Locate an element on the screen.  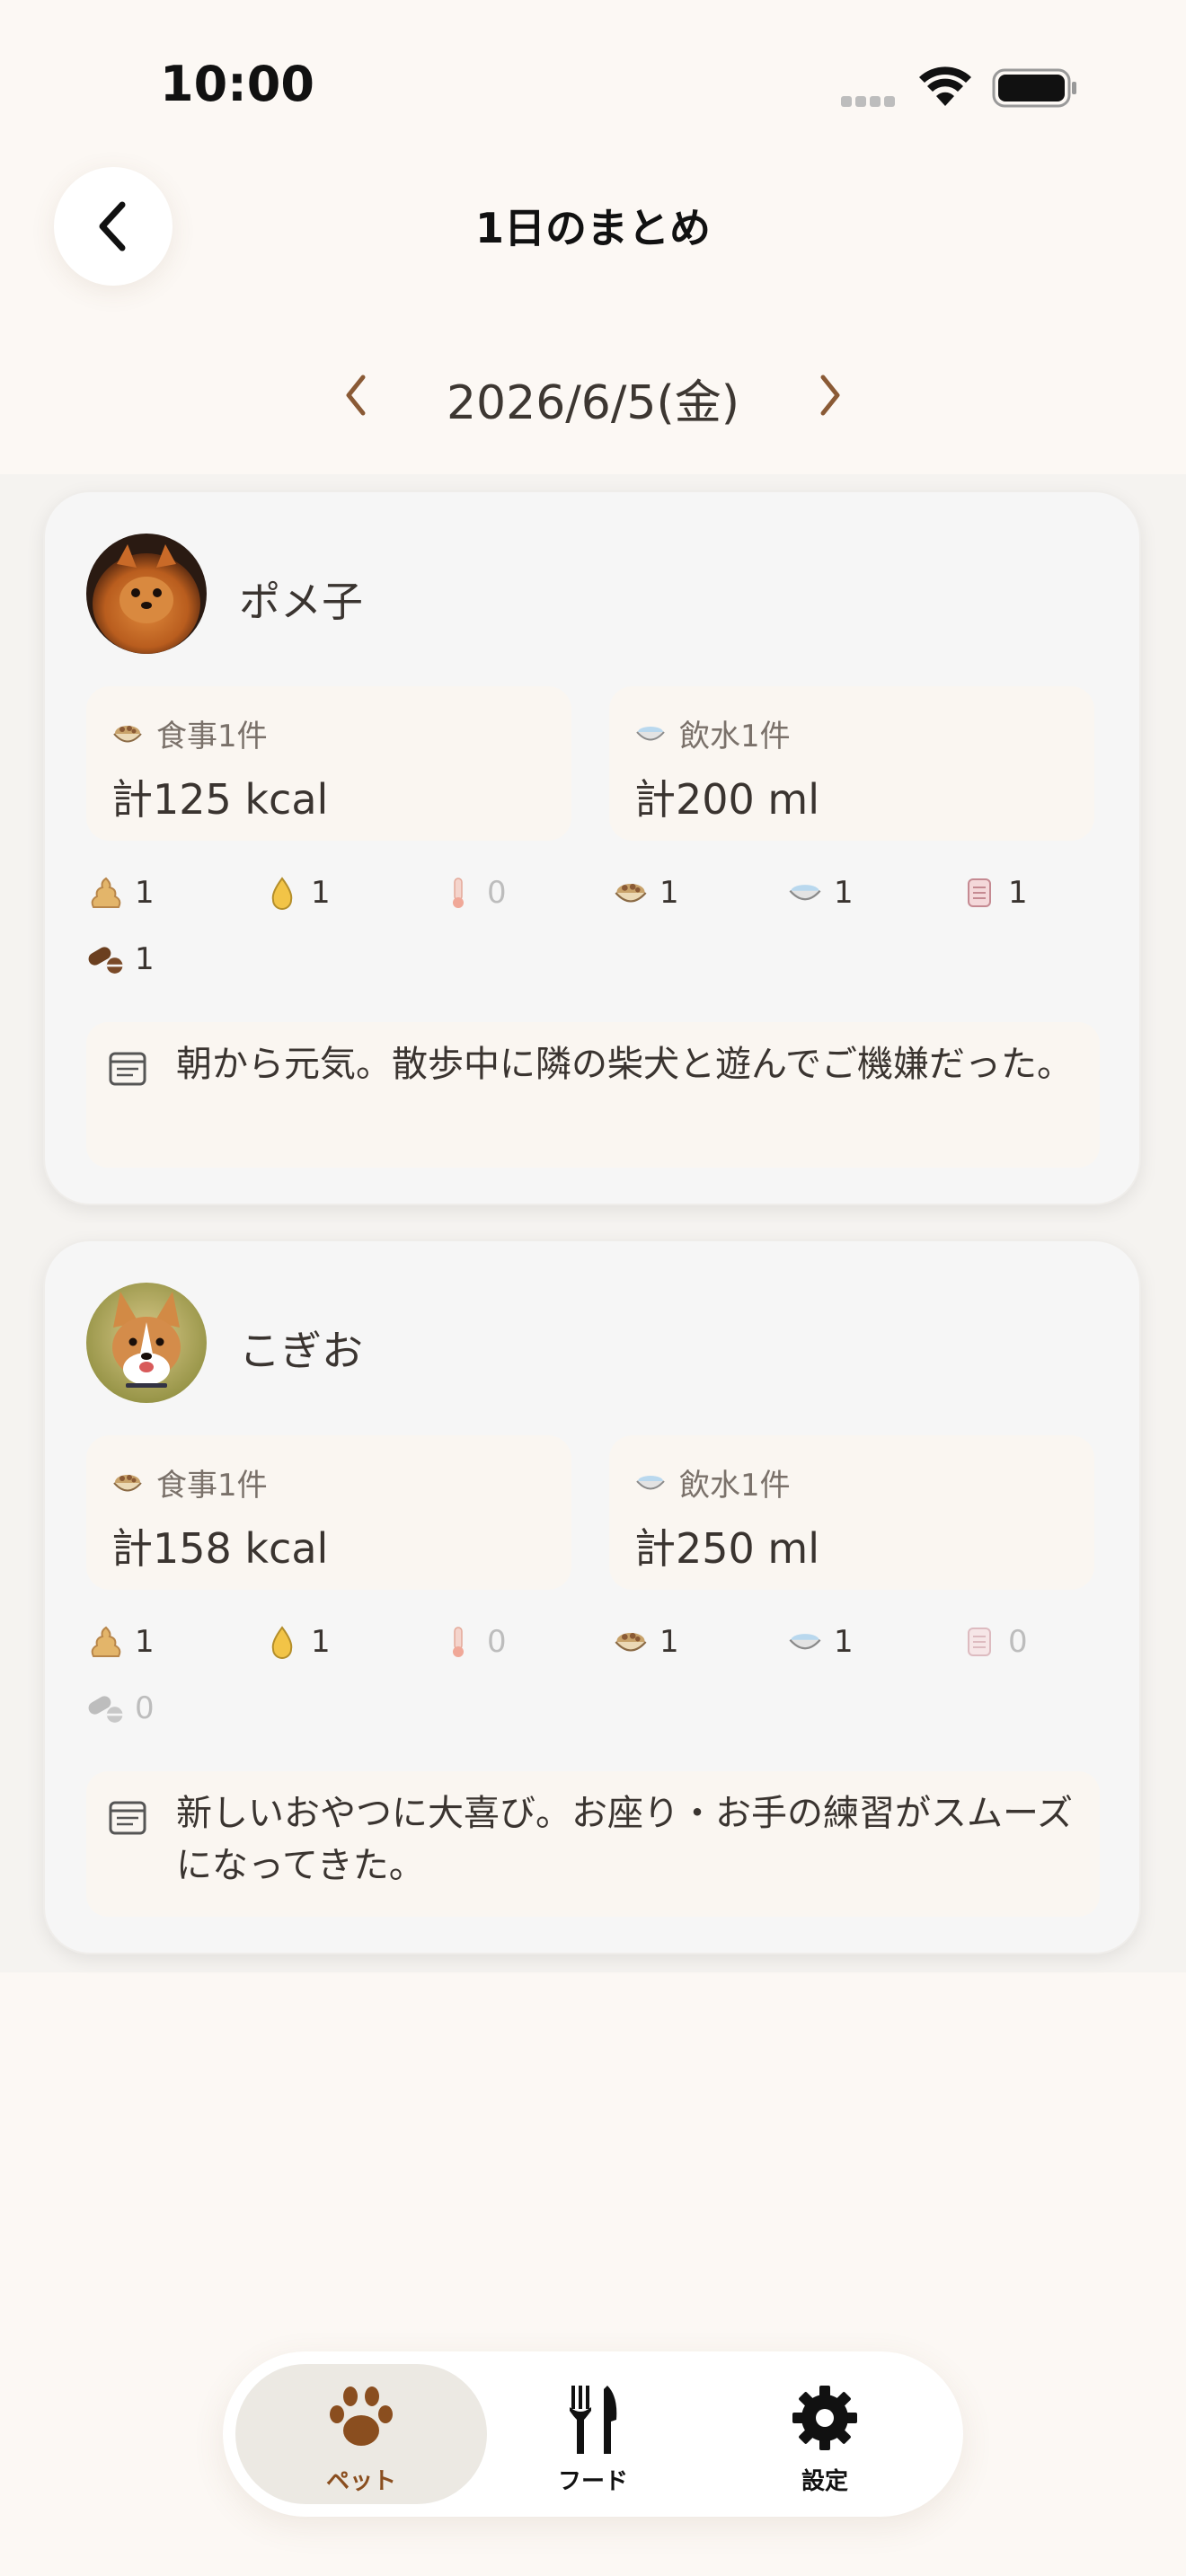
water-summary: 飲水1件 計200 ml is located at coordinates (851, 763).